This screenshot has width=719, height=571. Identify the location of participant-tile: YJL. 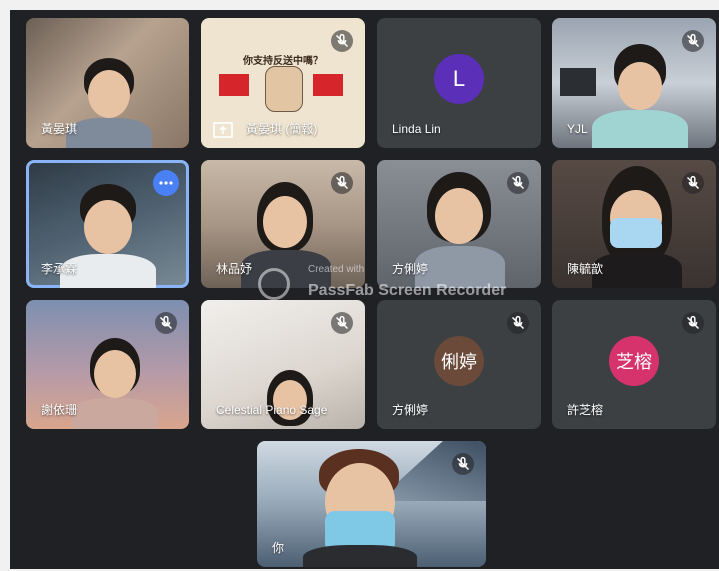
(634, 83).